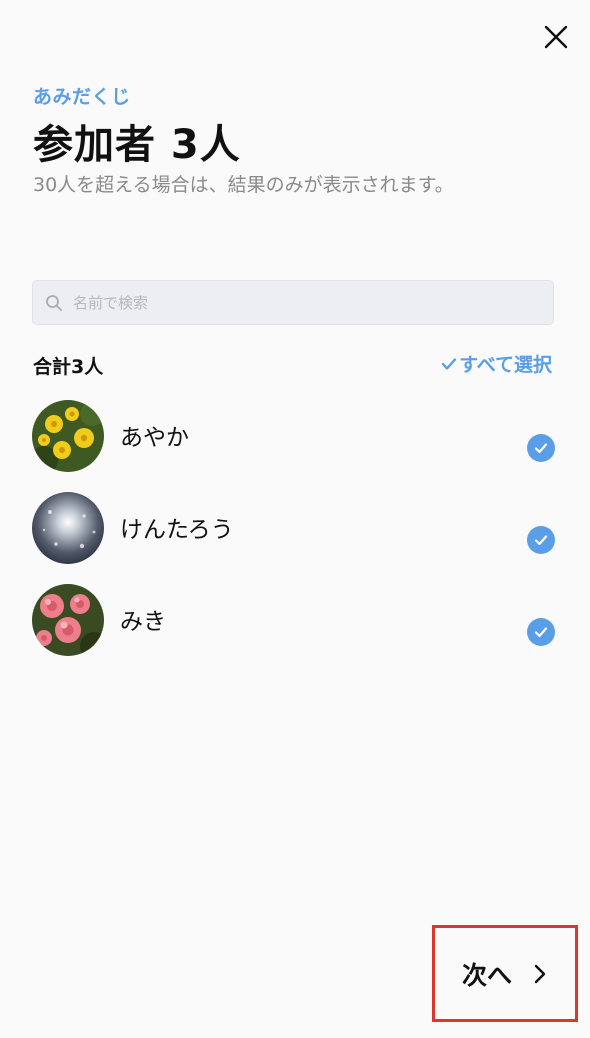 Image resolution: width=590 pixels, height=1038 pixels. Describe the element at coordinates (137, 145) in the screenshot. I see `page-title: 参加者 3人` at that location.